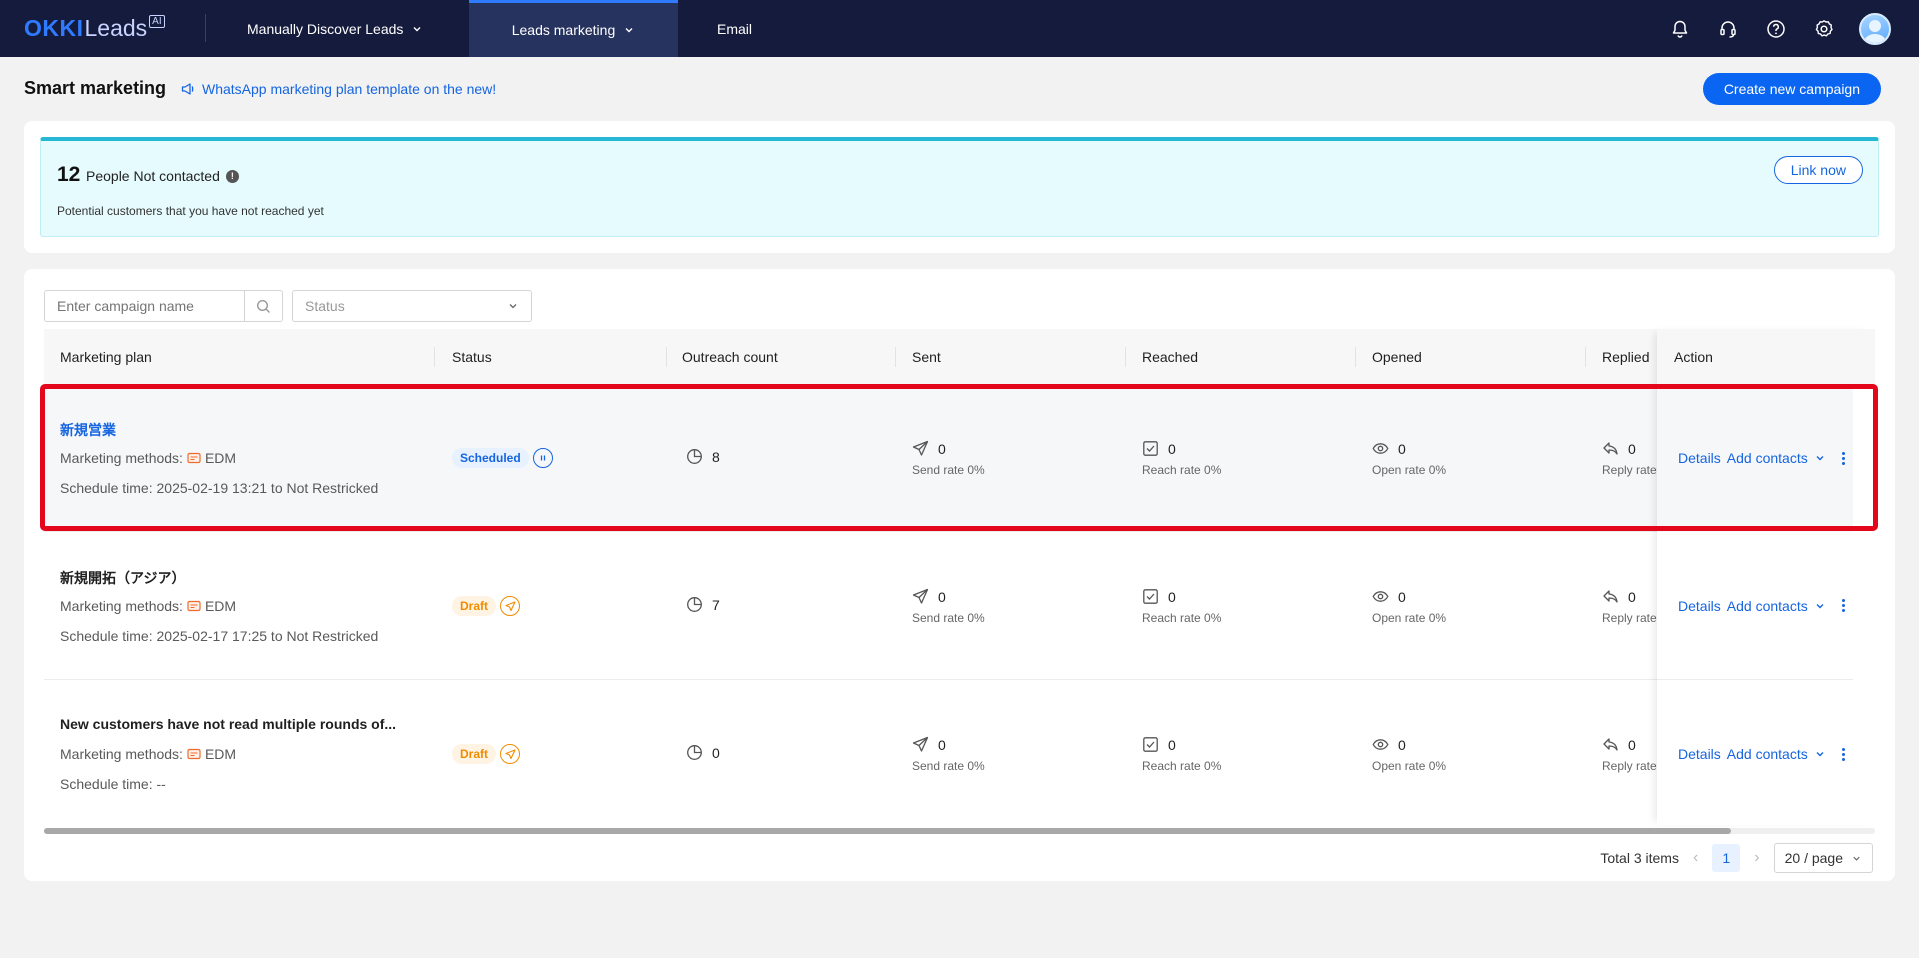 This screenshot has width=1919, height=958. I want to click on replied-metric: 0 Reply rate, so click(1629, 607).